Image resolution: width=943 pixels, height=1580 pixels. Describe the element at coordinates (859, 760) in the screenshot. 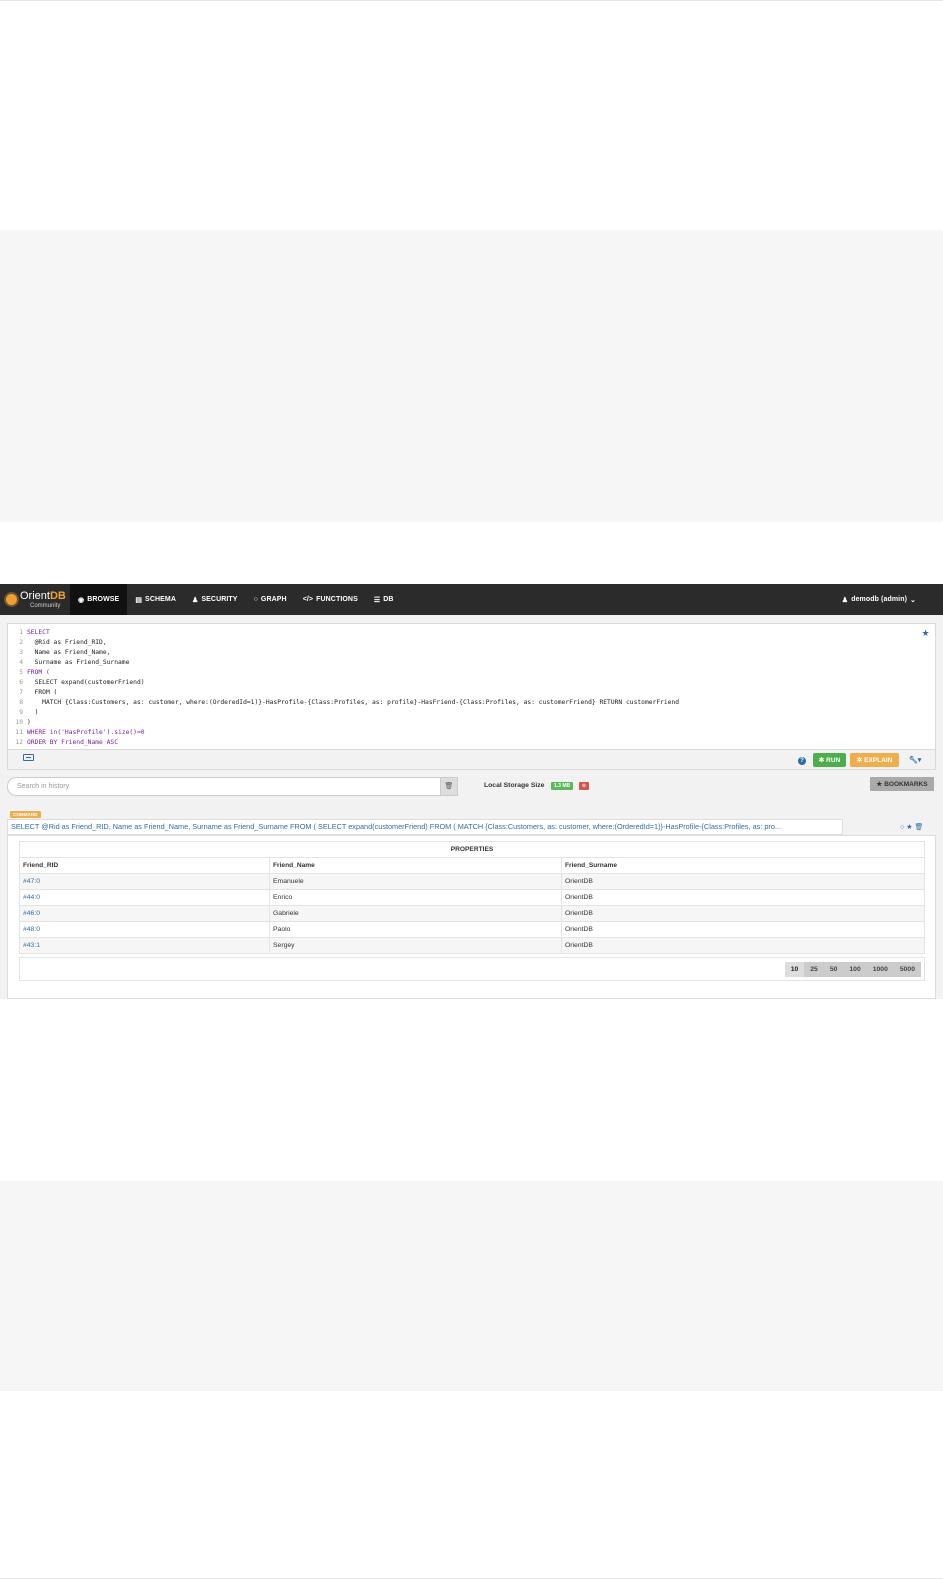

I see `gears-icon: ✲` at that location.